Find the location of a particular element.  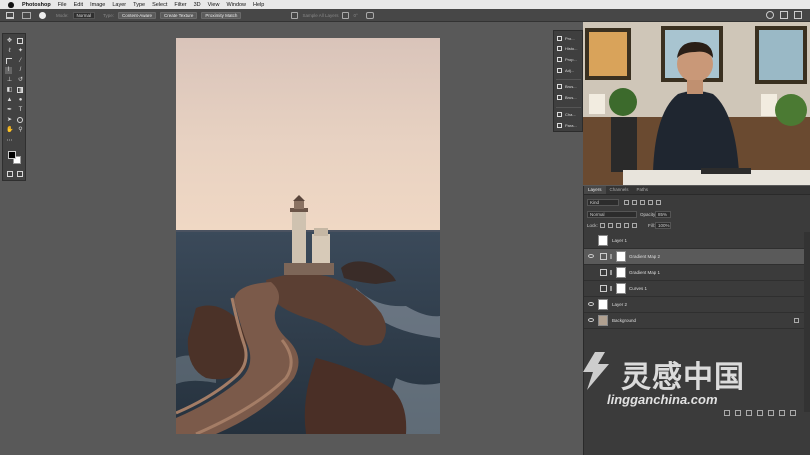

layers-panel-tabs: Layers Channels Paths is located at coordinates (697, 190).